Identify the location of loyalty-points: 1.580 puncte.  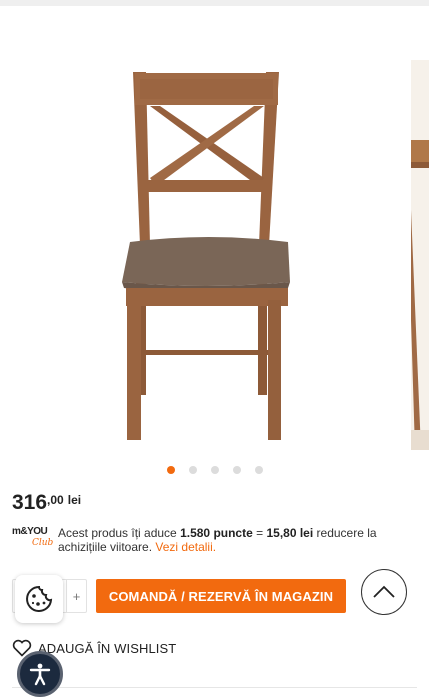
(216, 533).